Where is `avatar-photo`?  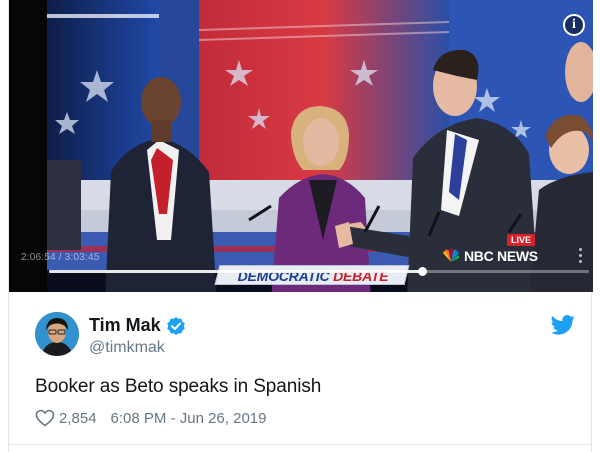
avatar-photo is located at coordinates (57, 334).